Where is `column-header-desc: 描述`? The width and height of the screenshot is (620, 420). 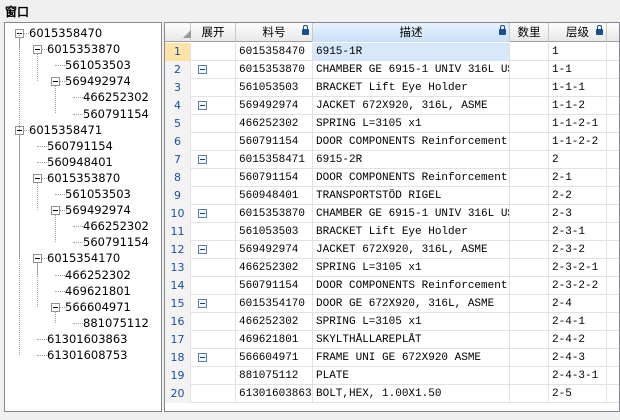 column-header-desc: 描述 is located at coordinates (411, 32).